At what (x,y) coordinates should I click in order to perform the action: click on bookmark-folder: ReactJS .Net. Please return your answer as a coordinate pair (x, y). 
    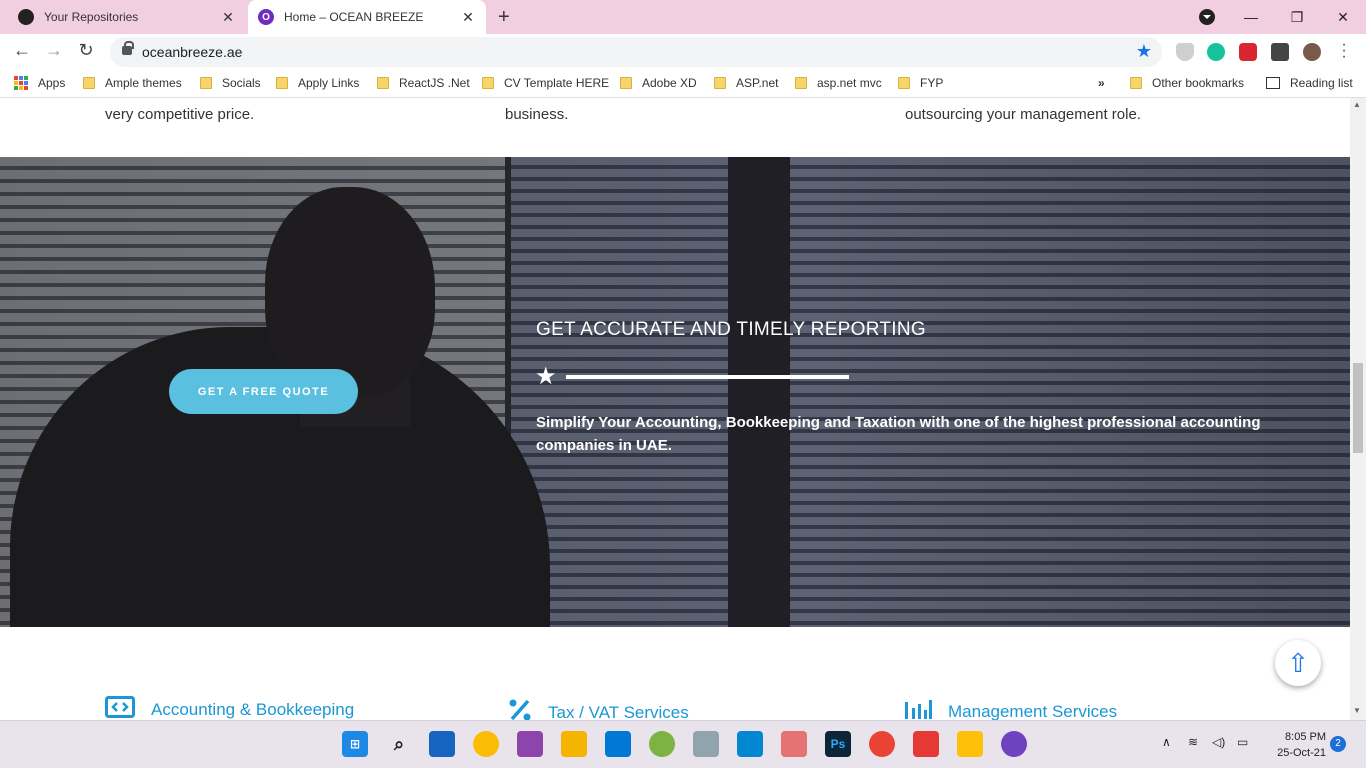
    Looking at the image, I should click on (423, 83).